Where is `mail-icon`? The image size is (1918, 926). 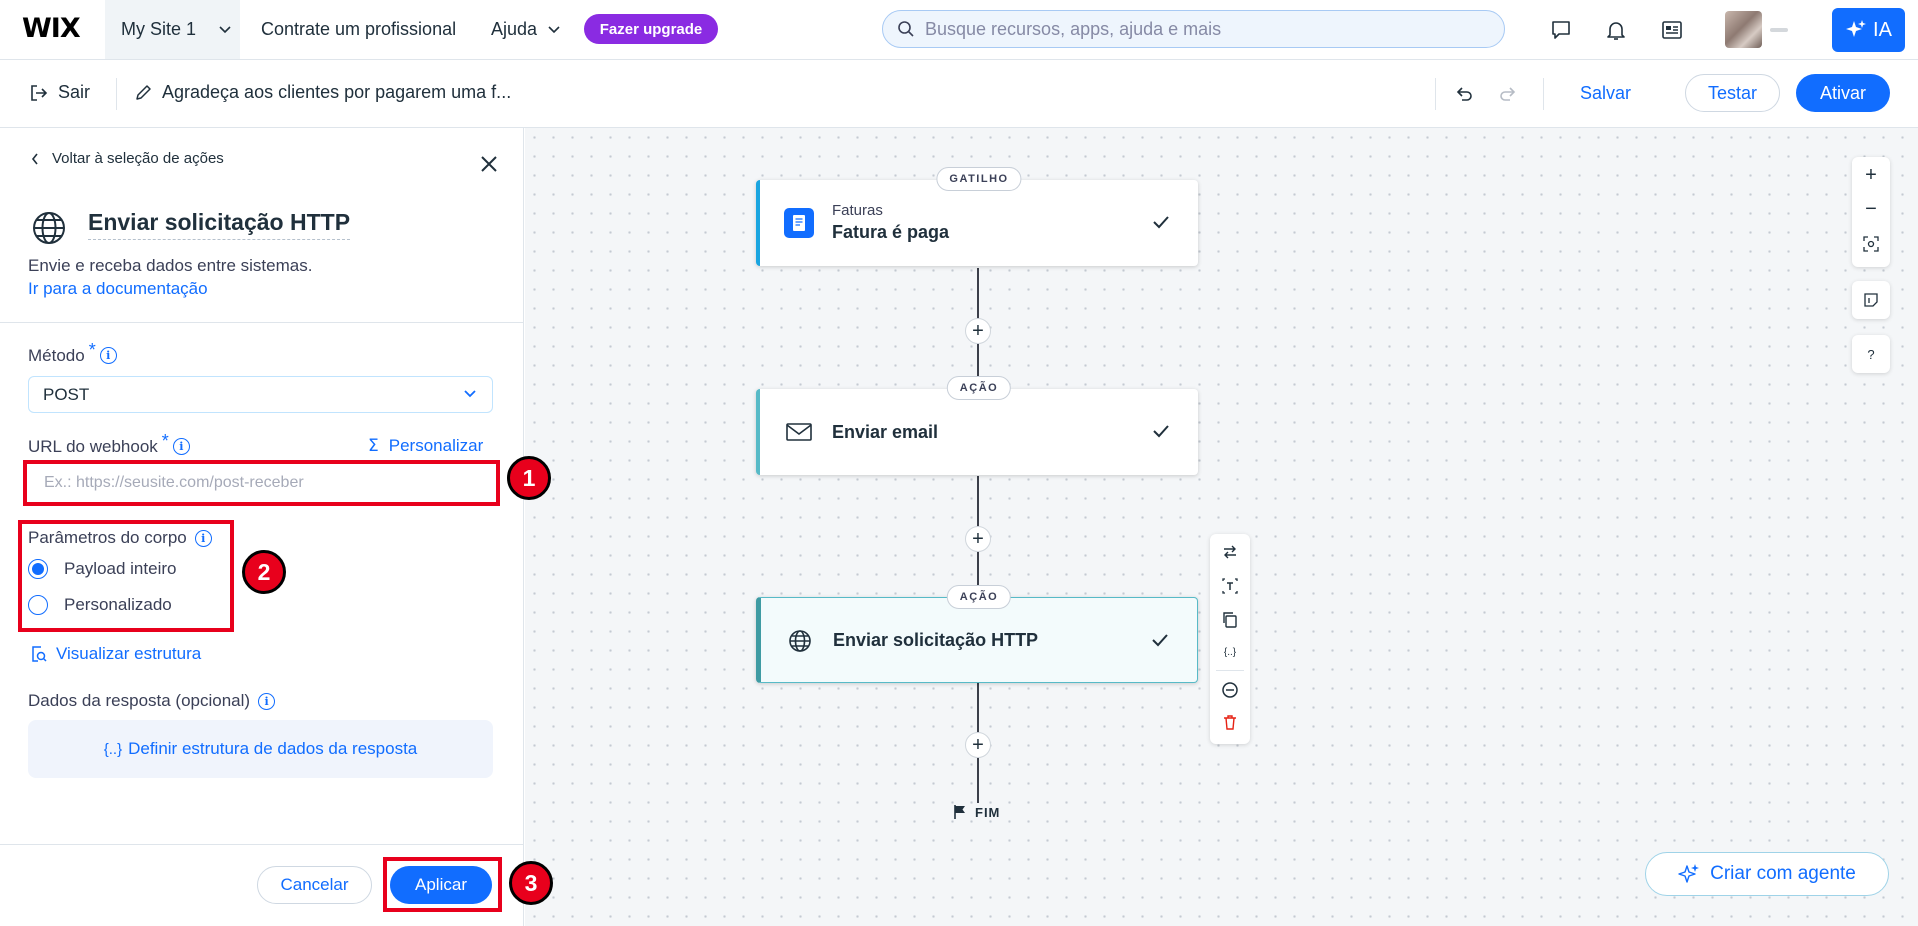
mail-icon is located at coordinates (799, 432).